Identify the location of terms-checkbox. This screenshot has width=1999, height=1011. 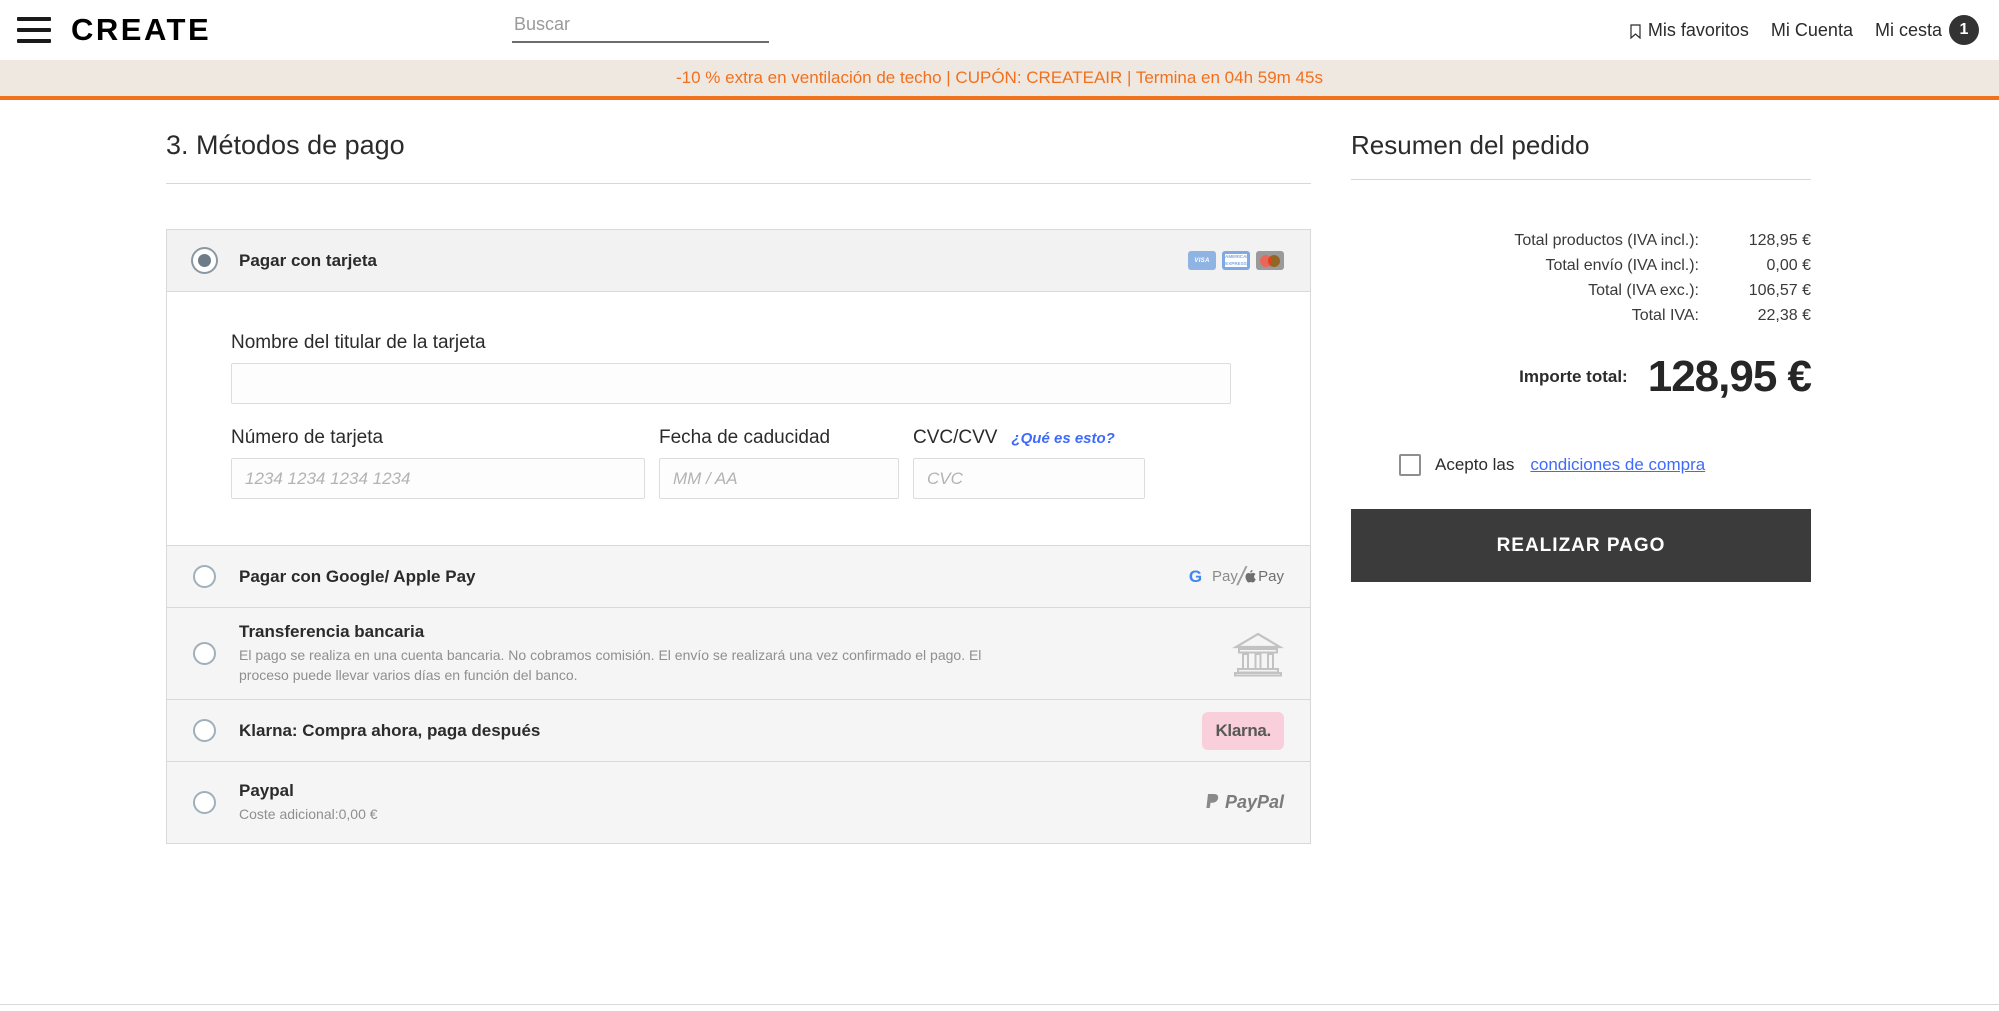
(1410, 465).